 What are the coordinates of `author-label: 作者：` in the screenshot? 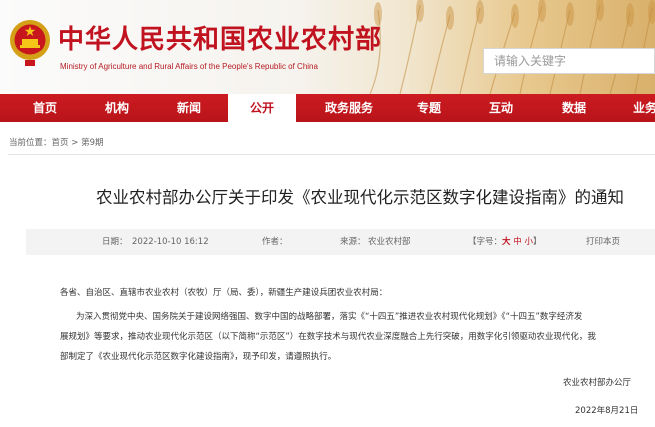 It's located at (275, 242).